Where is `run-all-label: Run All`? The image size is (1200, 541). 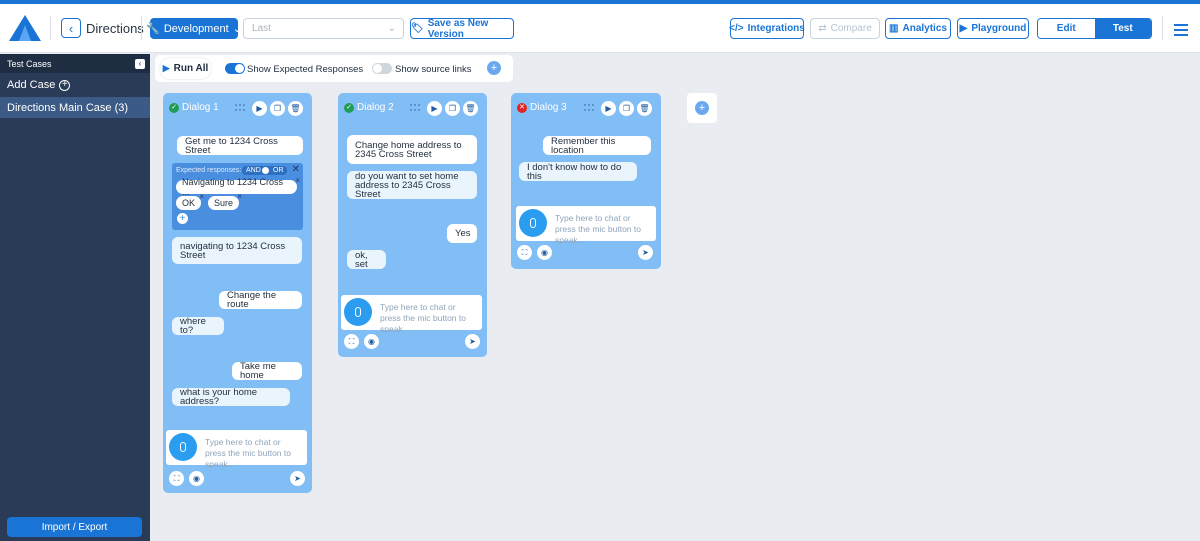 run-all-label: Run All is located at coordinates (191, 68).